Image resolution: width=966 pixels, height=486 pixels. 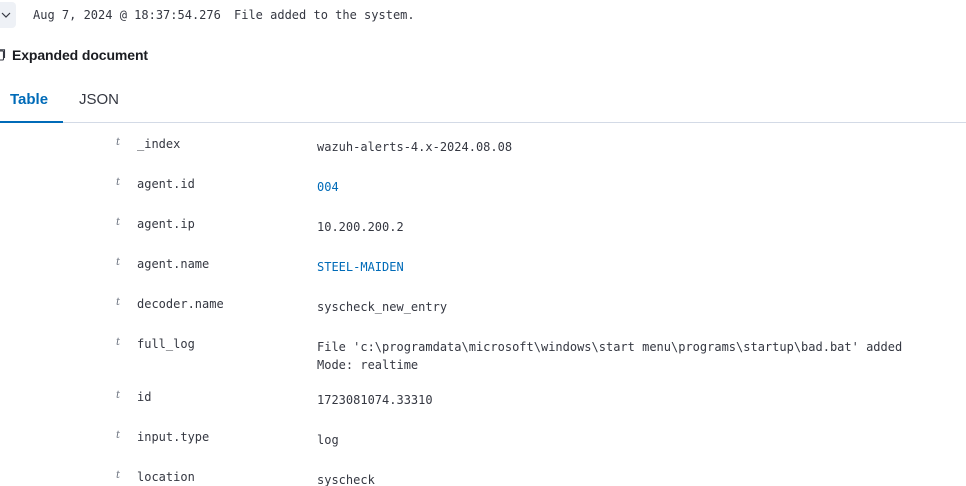 I want to click on collapse-toggle-button, so click(x=8, y=15).